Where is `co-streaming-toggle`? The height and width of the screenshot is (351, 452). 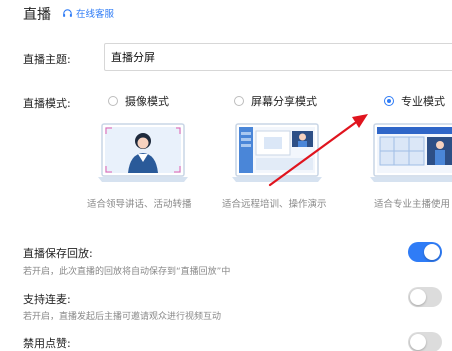 co-streaming-toggle is located at coordinates (425, 297).